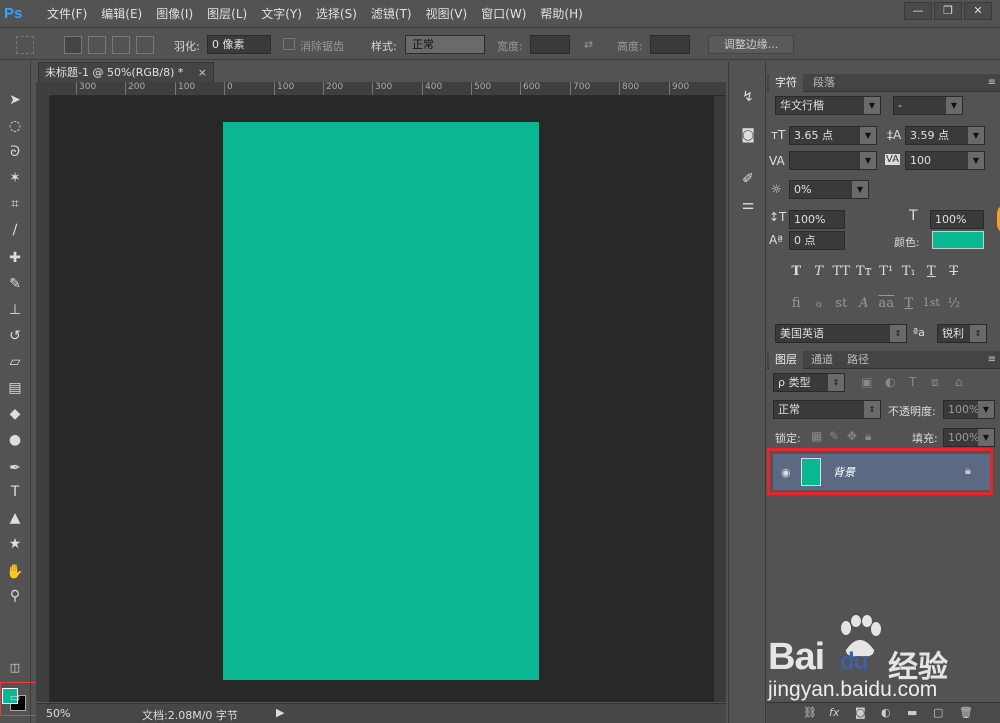 The image size is (1000, 723). I want to click on properties-panel-icon: ◙, so click(748, 135).